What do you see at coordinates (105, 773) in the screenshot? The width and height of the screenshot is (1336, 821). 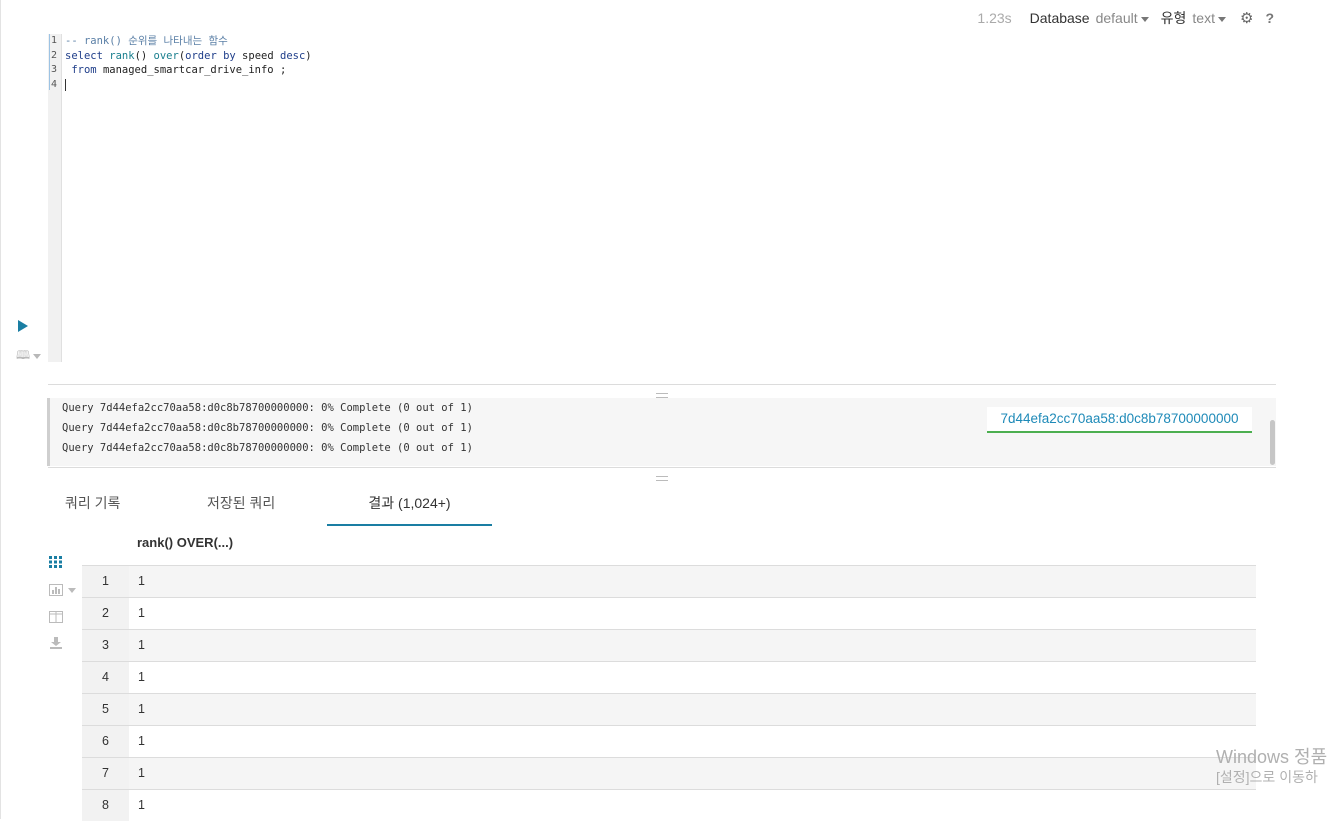 I see `row-number: 7` at bounding box center [105, 773].